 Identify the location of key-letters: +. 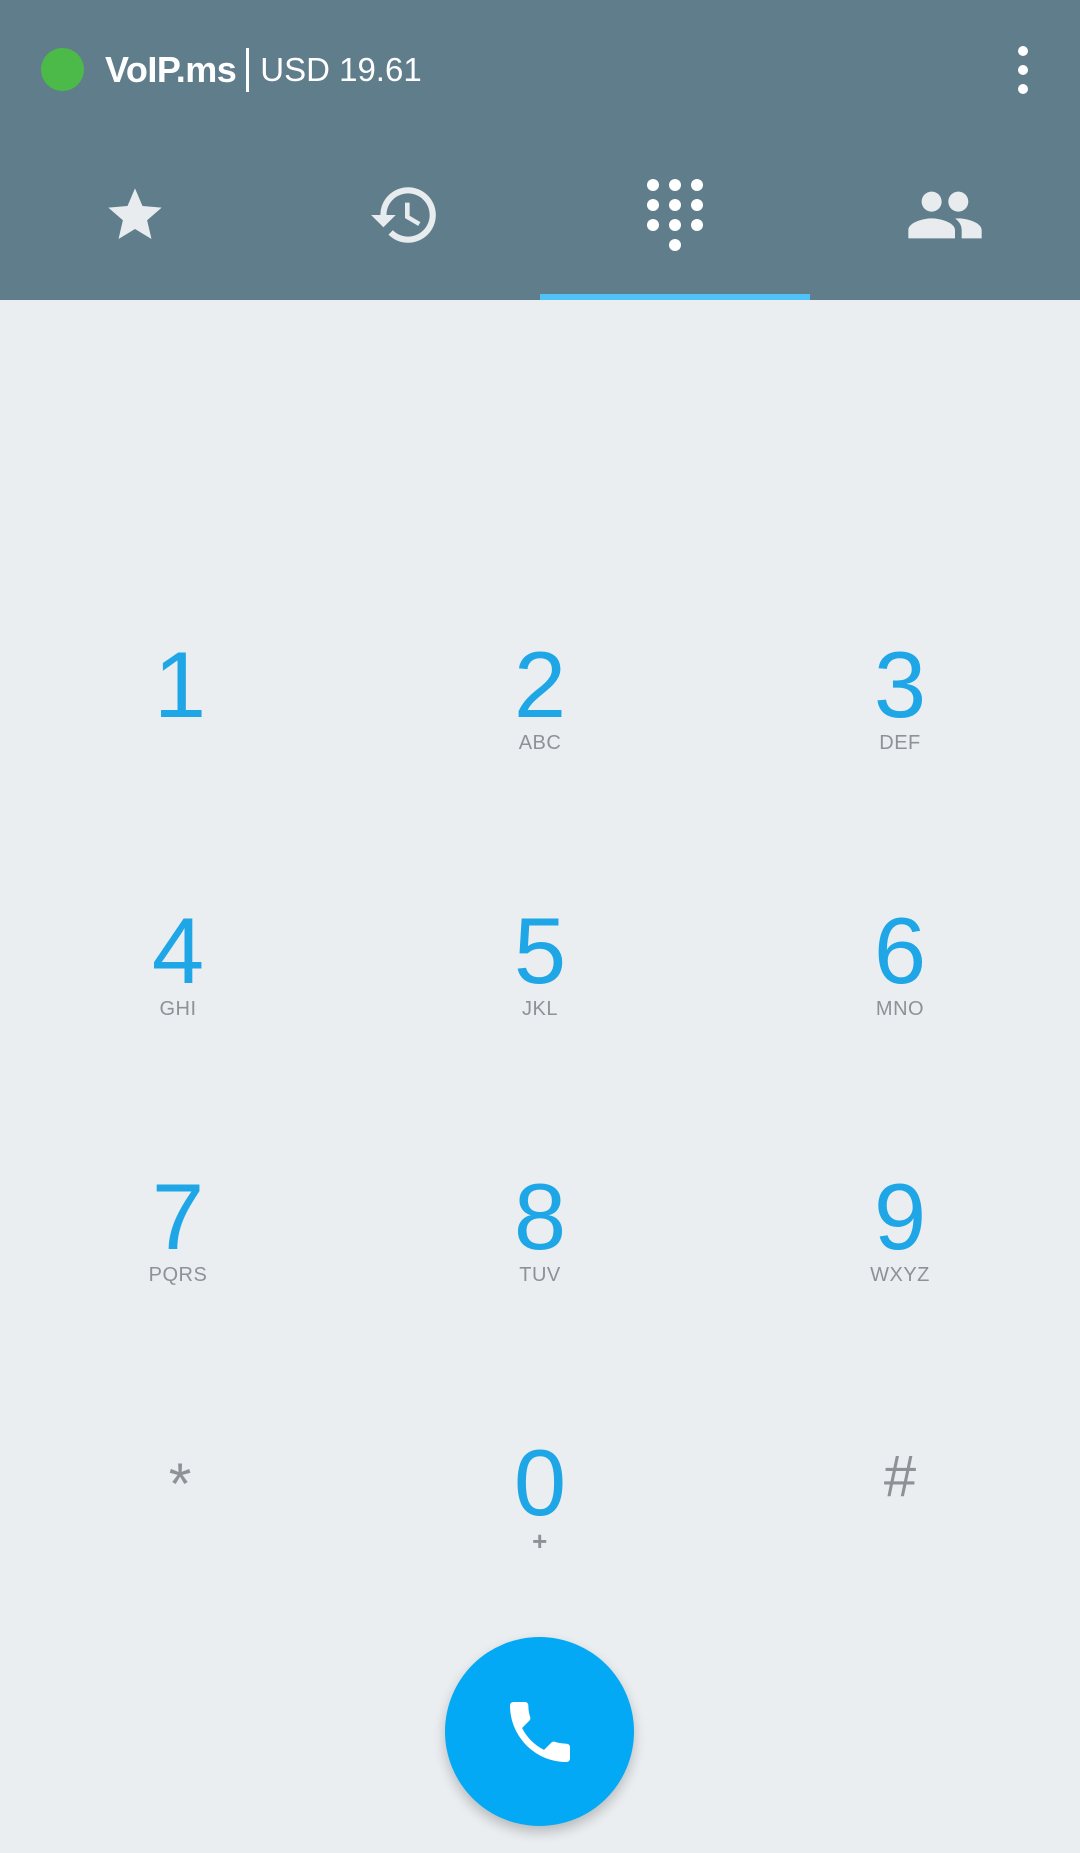
(540, 1541).